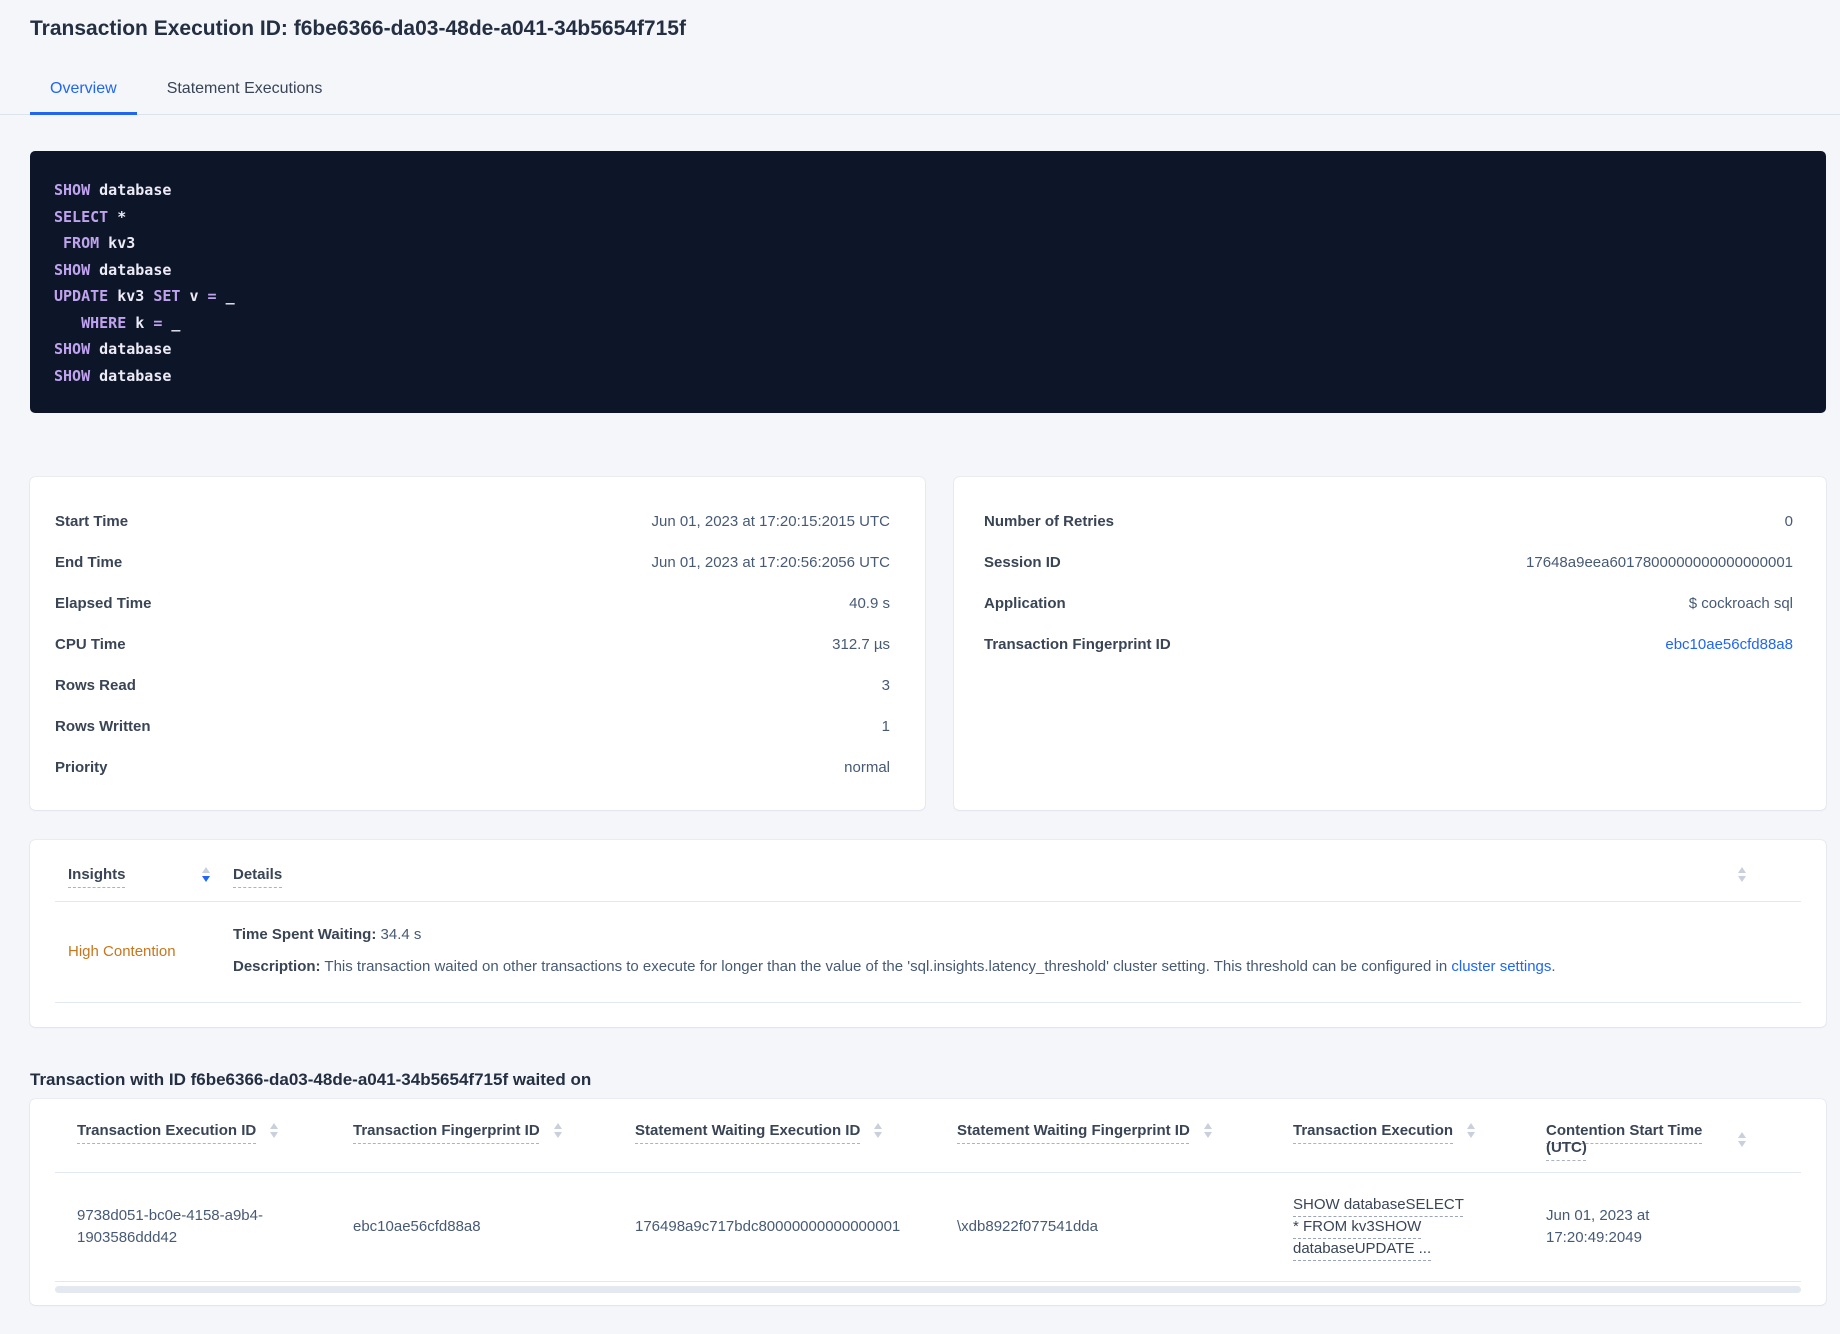  I want to click on cell-transaction-execution-id: 9738d051-bc0e-4158-a9b4-1903586ddd42, so click(170, 1226).